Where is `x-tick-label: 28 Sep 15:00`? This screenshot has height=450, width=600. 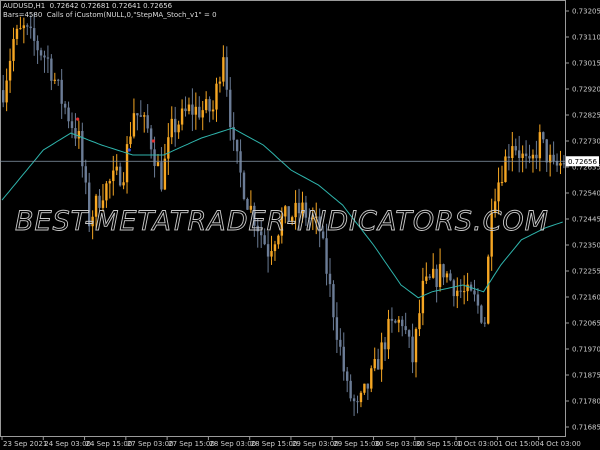
x-tick-label: 28 Sep 15:00 is located at coordinates (274, 444).